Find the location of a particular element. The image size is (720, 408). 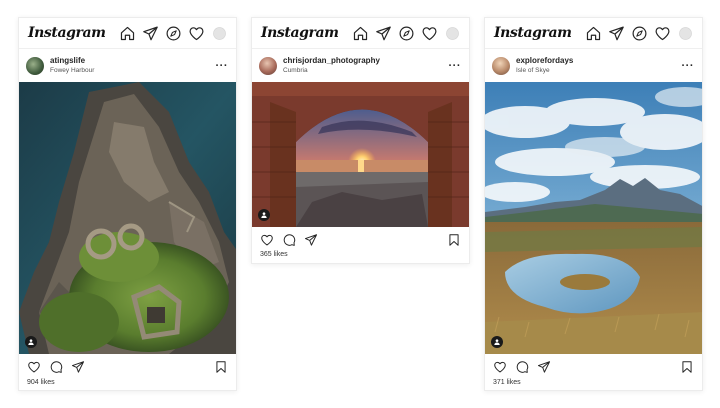

post-photo is located at coordinates (360, 154).